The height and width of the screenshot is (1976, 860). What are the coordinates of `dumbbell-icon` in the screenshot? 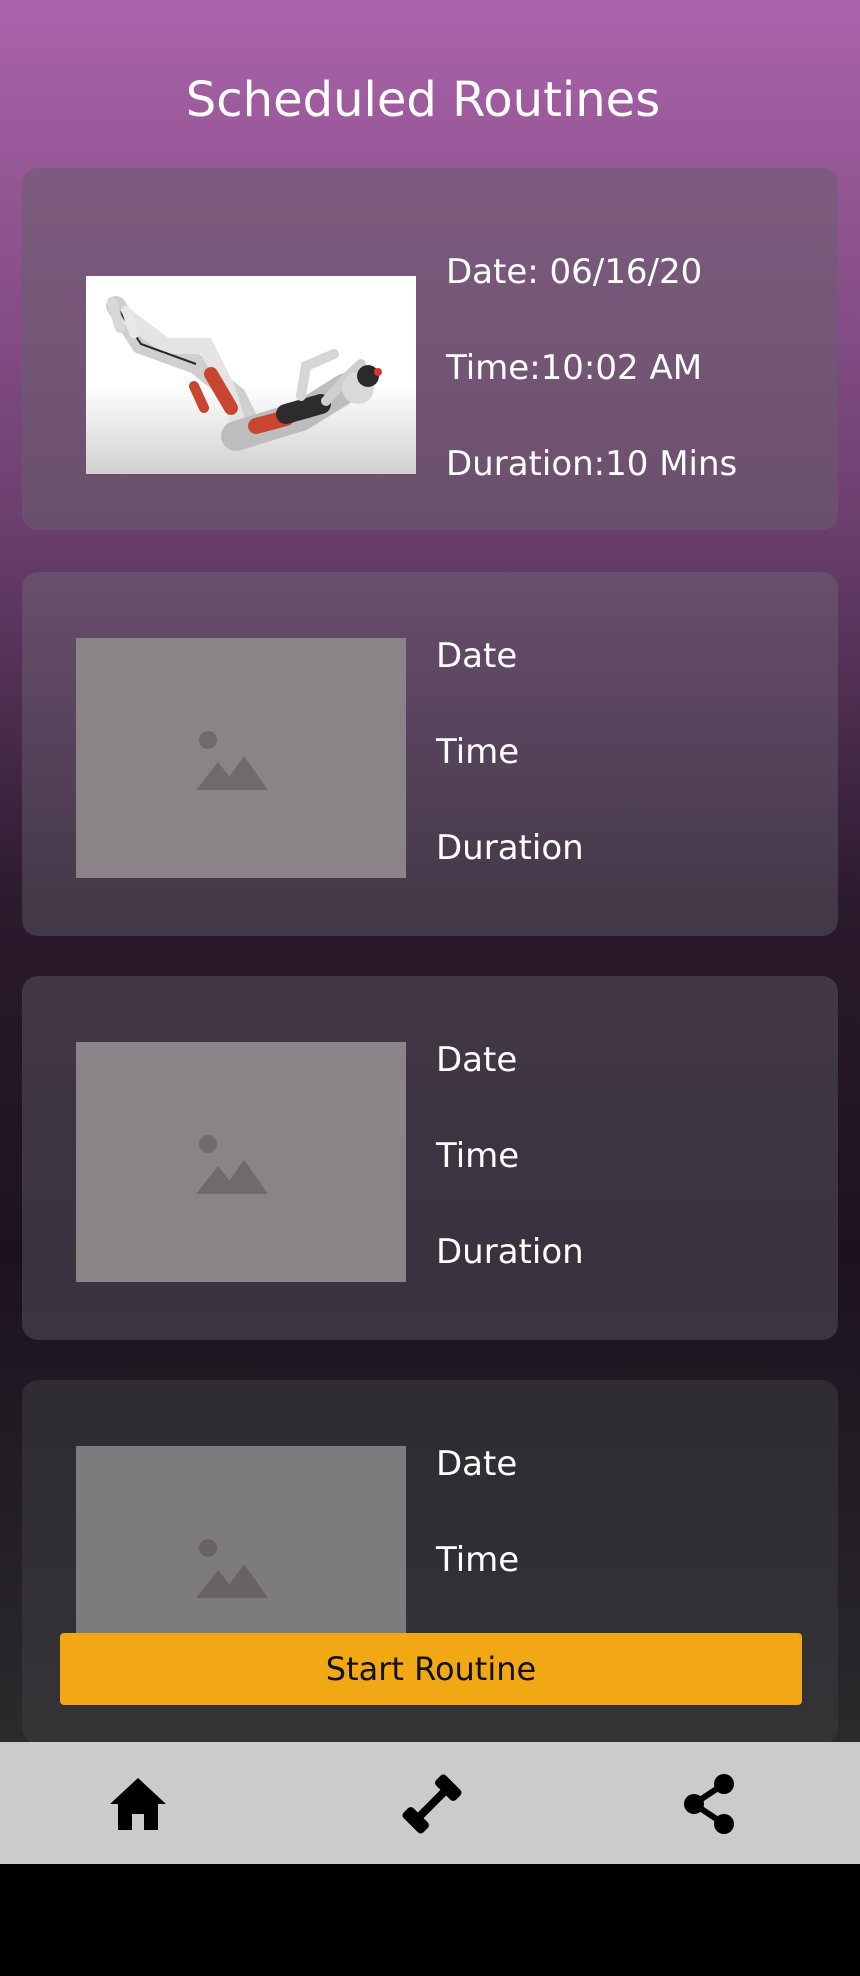 It's located at (432, 1804).